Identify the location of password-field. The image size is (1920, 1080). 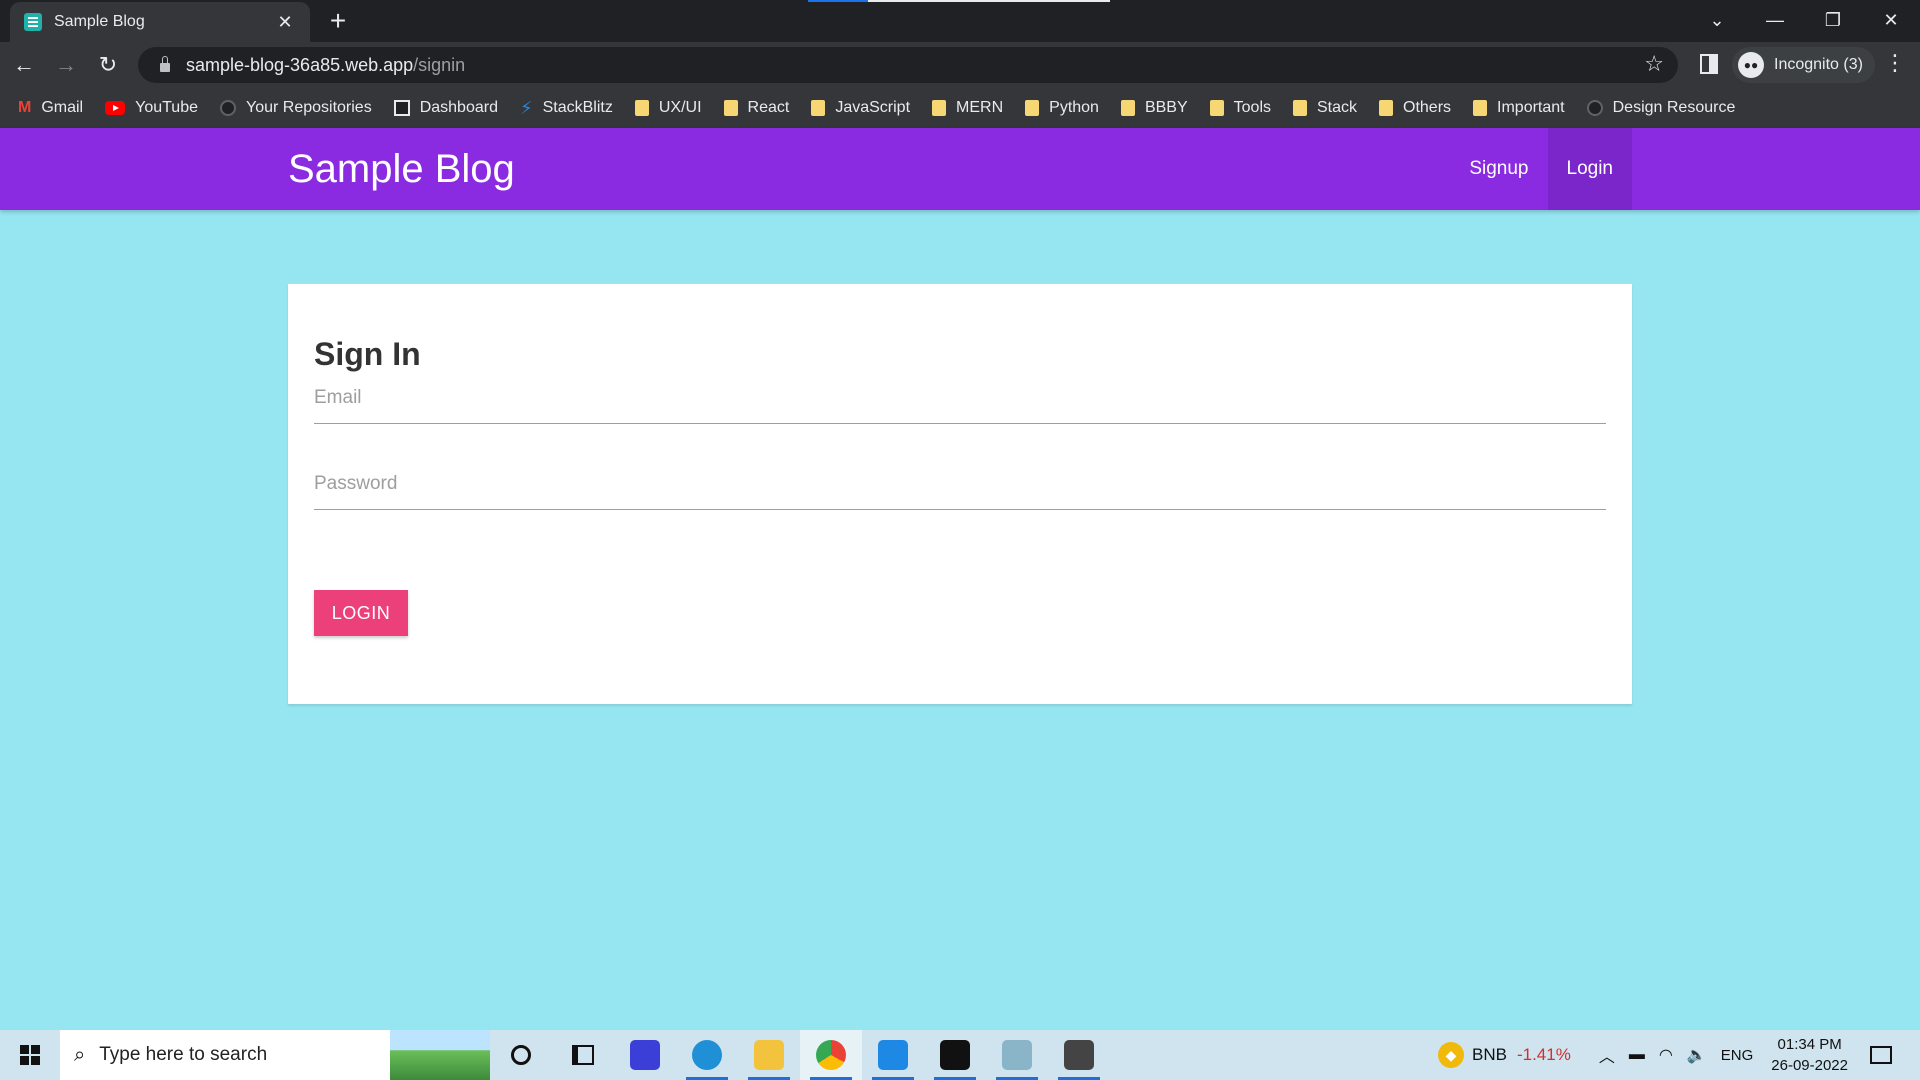
(960, 484).